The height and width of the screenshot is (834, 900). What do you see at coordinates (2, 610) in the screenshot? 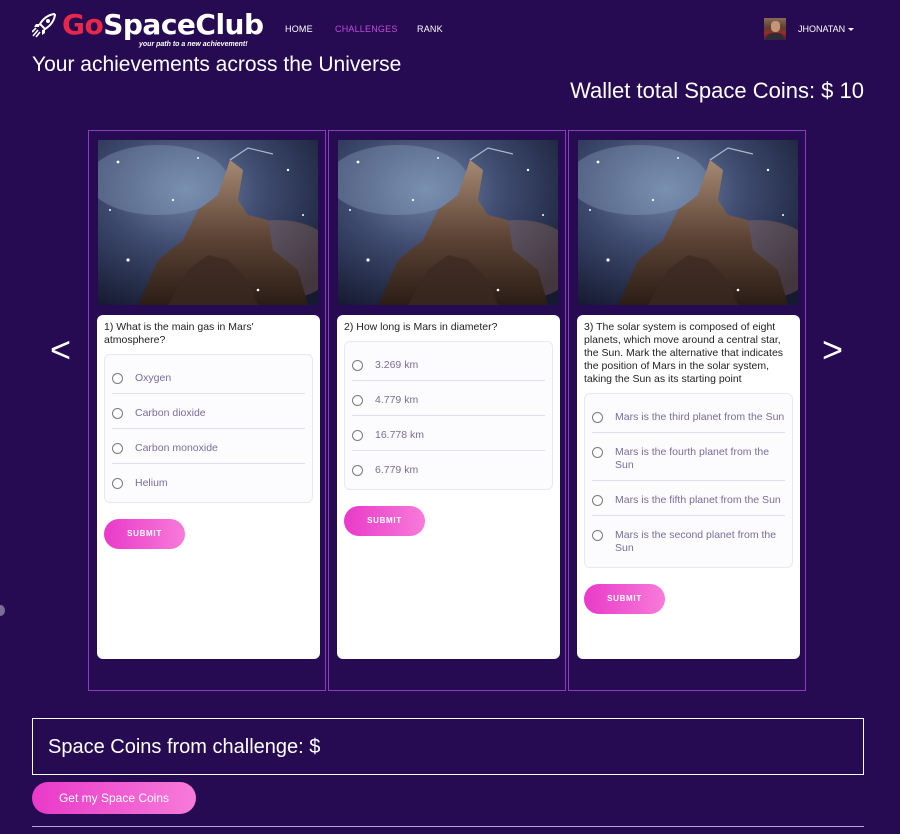
I see `scroll-indicator` at bounding box center [2, 610].